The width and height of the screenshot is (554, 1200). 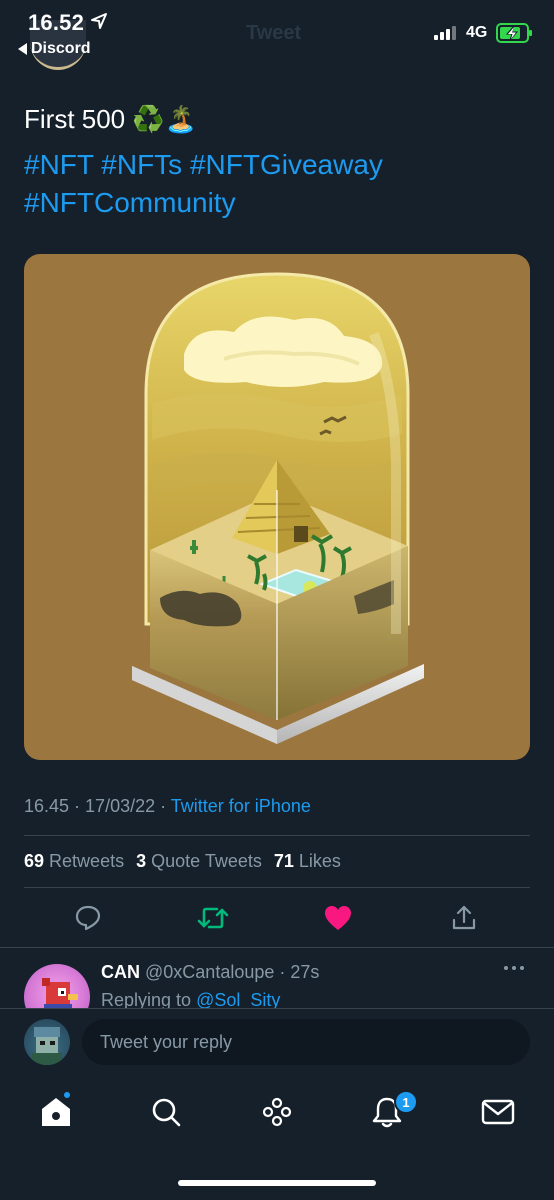 I want to click on mail-icon, so click(x=498, y=1112).